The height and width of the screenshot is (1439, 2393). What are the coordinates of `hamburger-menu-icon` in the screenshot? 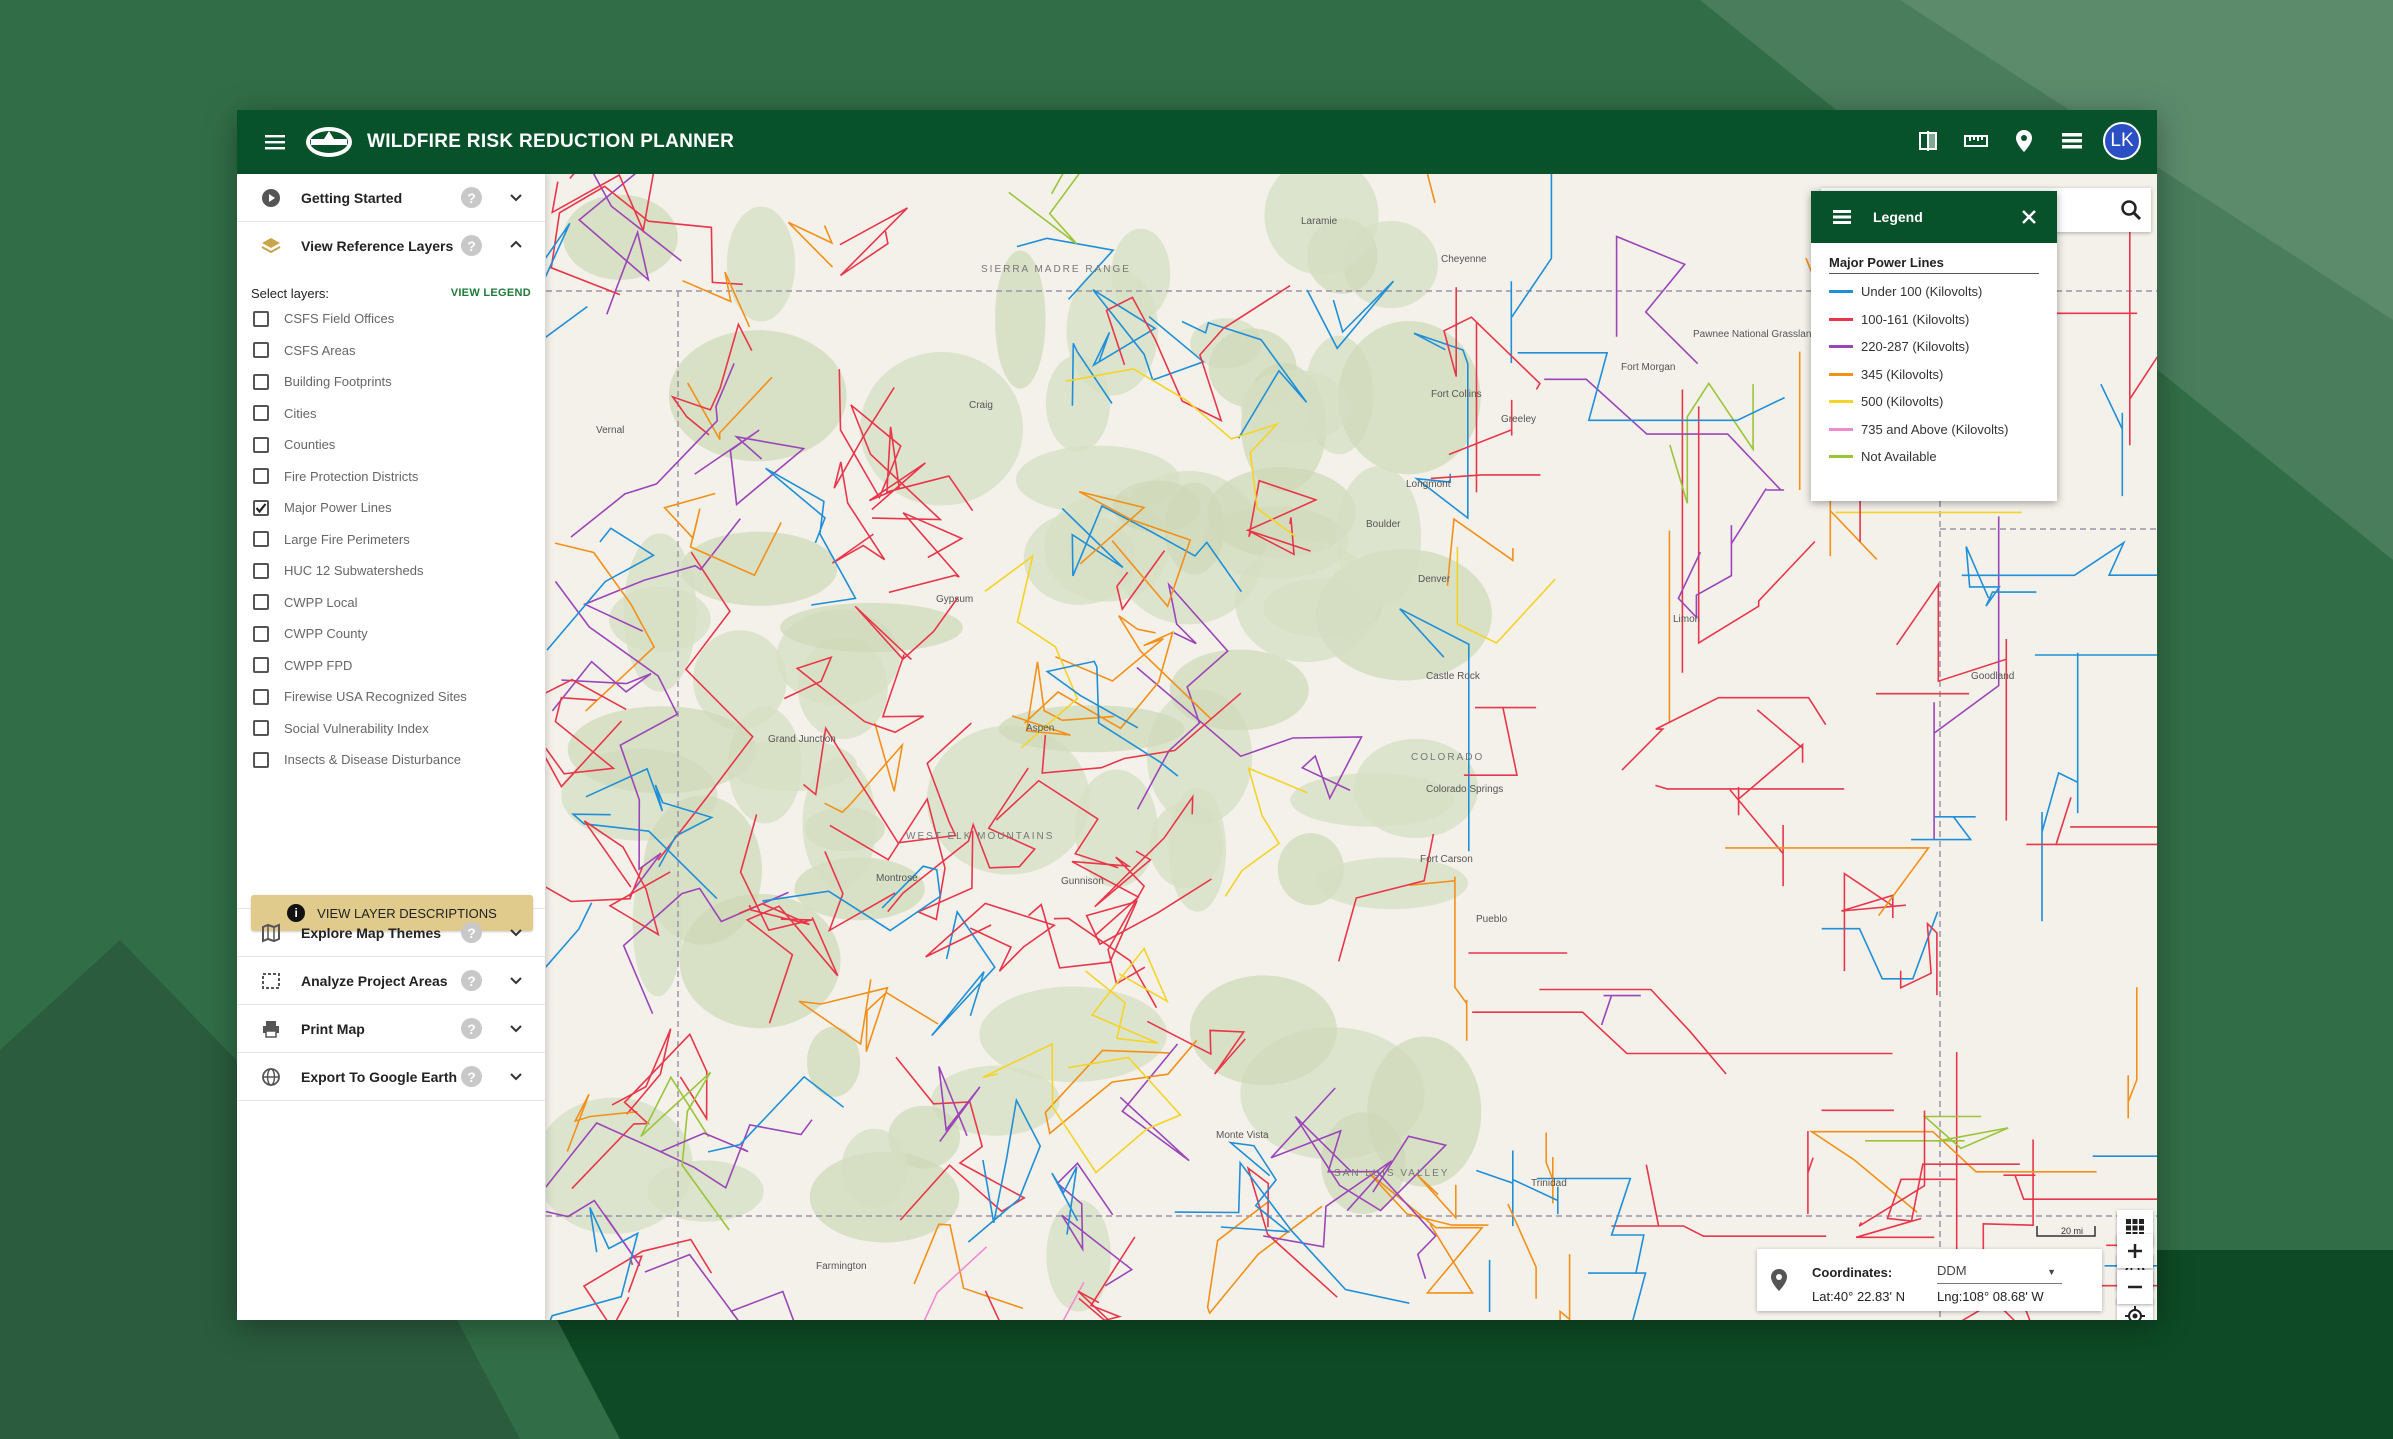 It's located at (275, 142).